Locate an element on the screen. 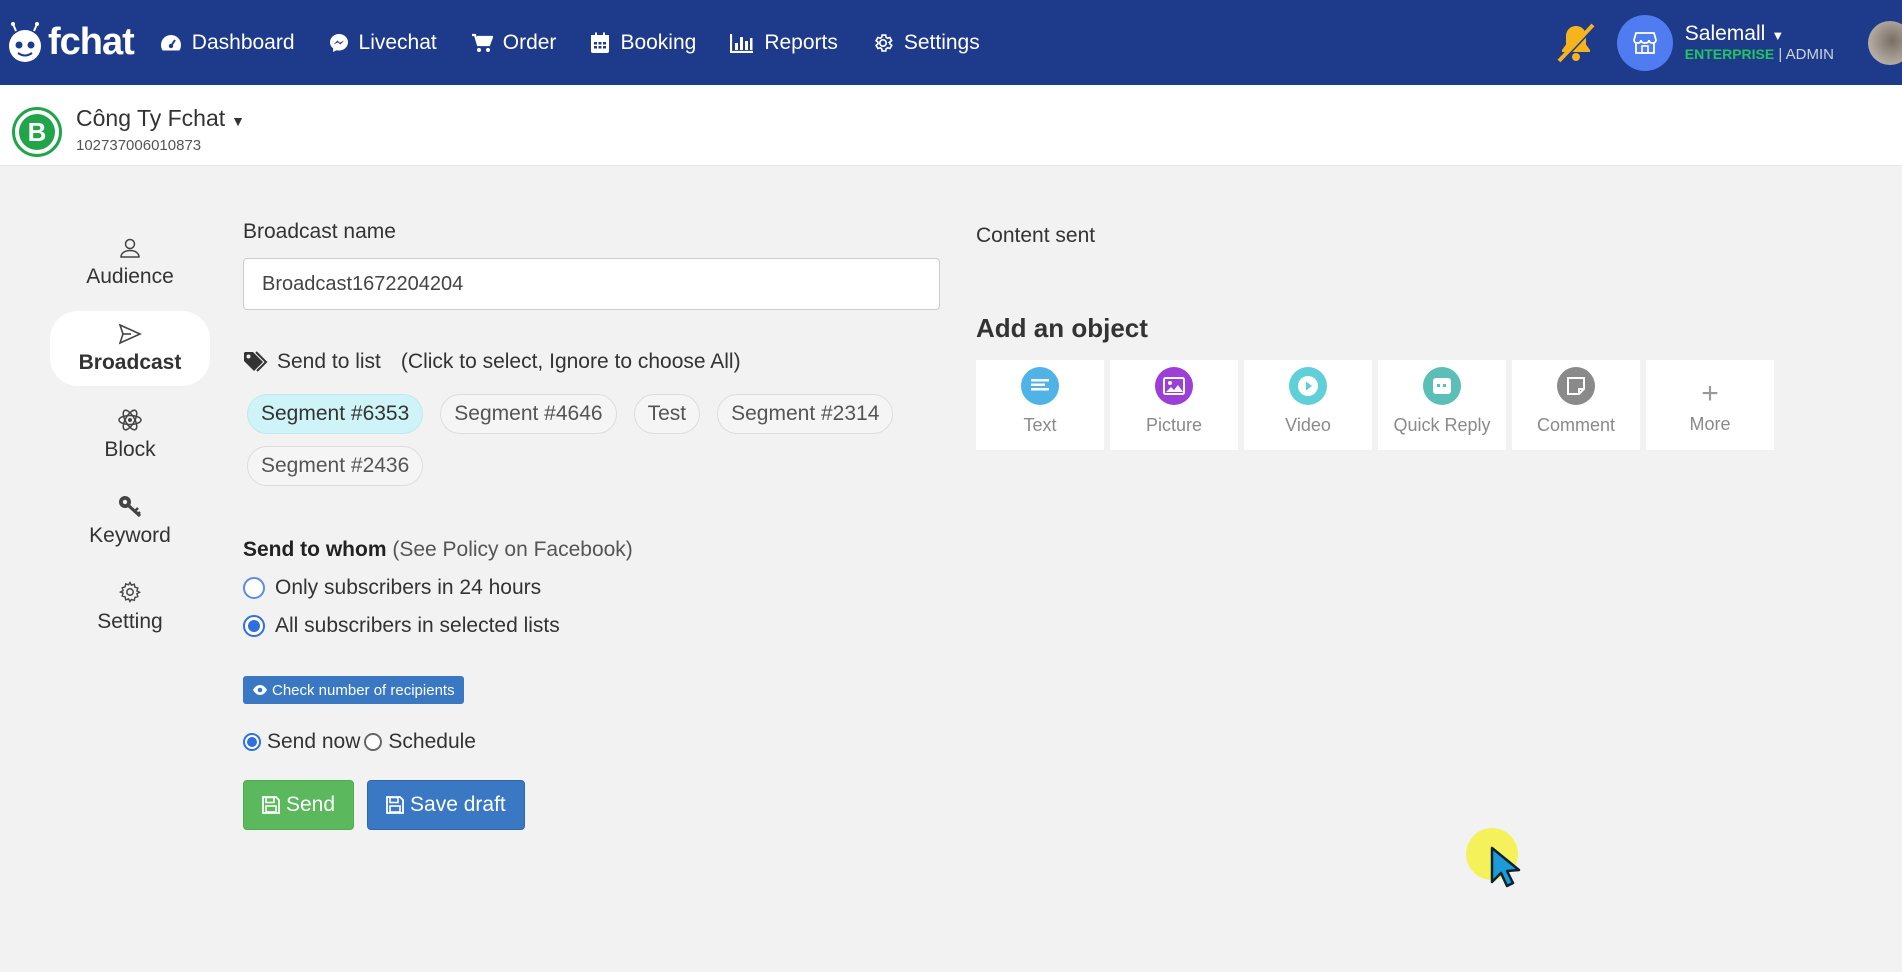  object-picture-button: Picture is located at coordinates (1174, 405).